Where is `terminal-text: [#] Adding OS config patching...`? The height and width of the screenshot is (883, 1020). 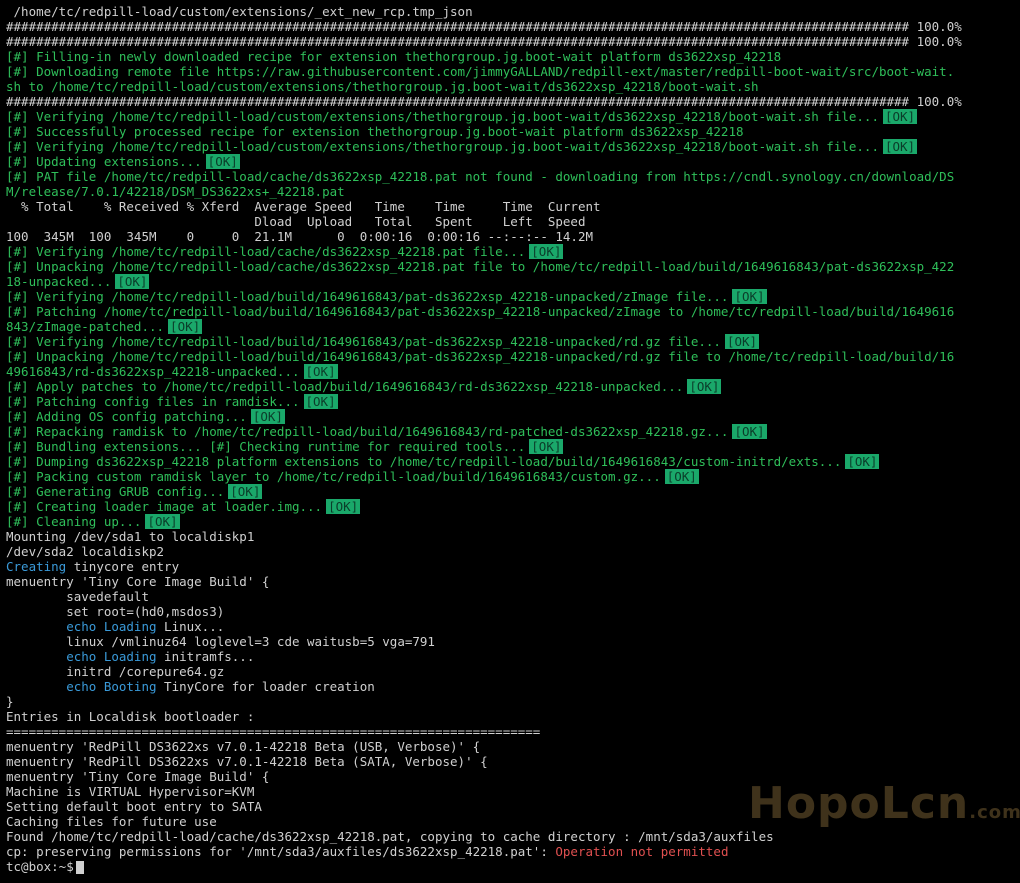
terminal-text: [#] Adding OS config patching... is located at coordinates (126, 416).